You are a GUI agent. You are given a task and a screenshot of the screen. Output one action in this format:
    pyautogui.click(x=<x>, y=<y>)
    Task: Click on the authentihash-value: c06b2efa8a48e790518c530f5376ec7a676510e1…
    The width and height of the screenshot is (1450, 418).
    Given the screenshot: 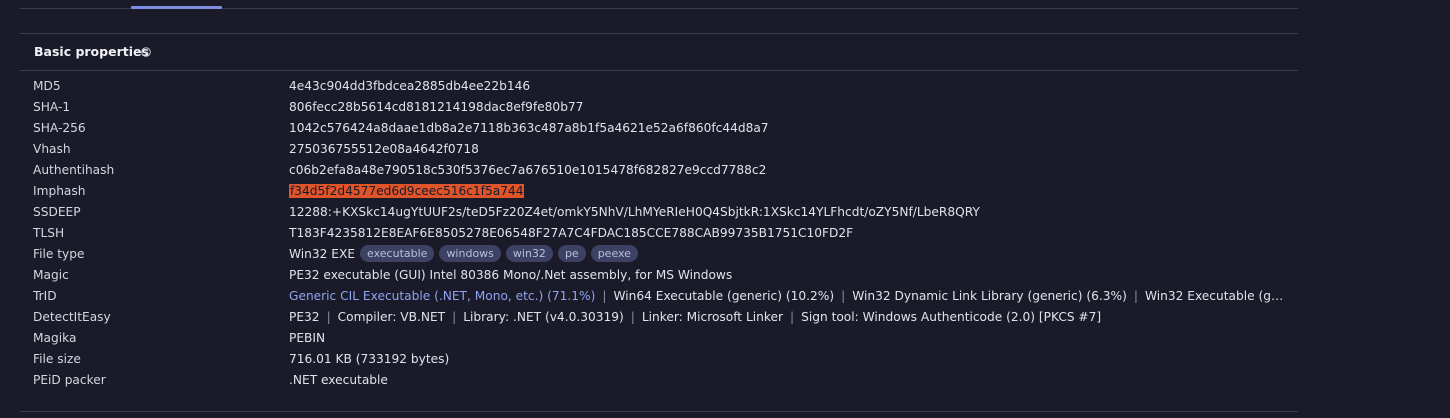 What is the action you would take?
    pyautogui.click(x=789, y=170)
    